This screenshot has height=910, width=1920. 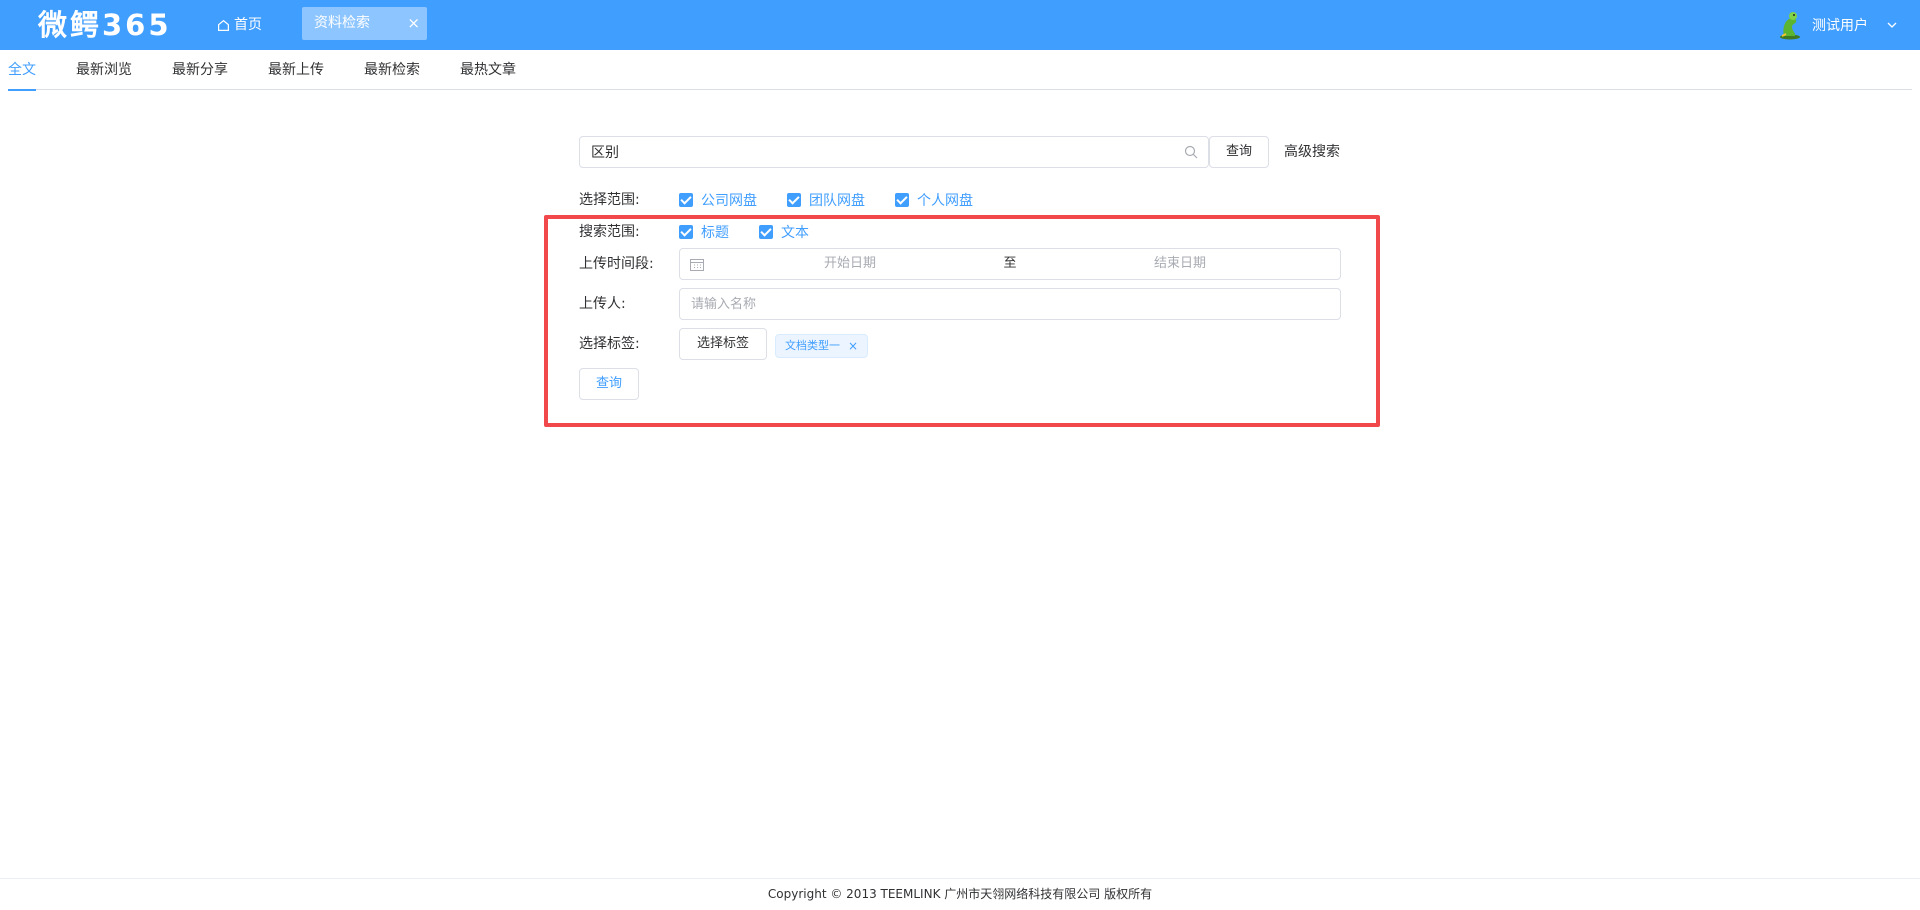 I want to click on tab-resource-search: 资料检索 ×, so click(x=364, y=23).